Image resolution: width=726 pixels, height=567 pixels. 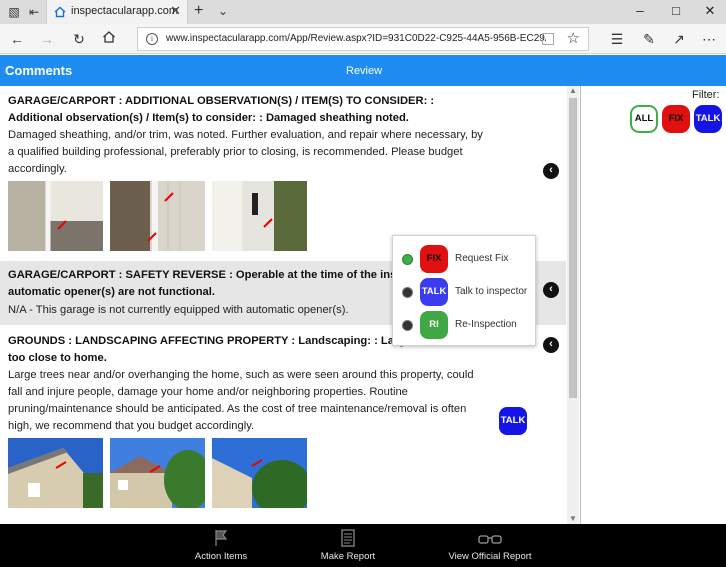 I want to click on home-favicon-icon, so click(x=60, y=12).